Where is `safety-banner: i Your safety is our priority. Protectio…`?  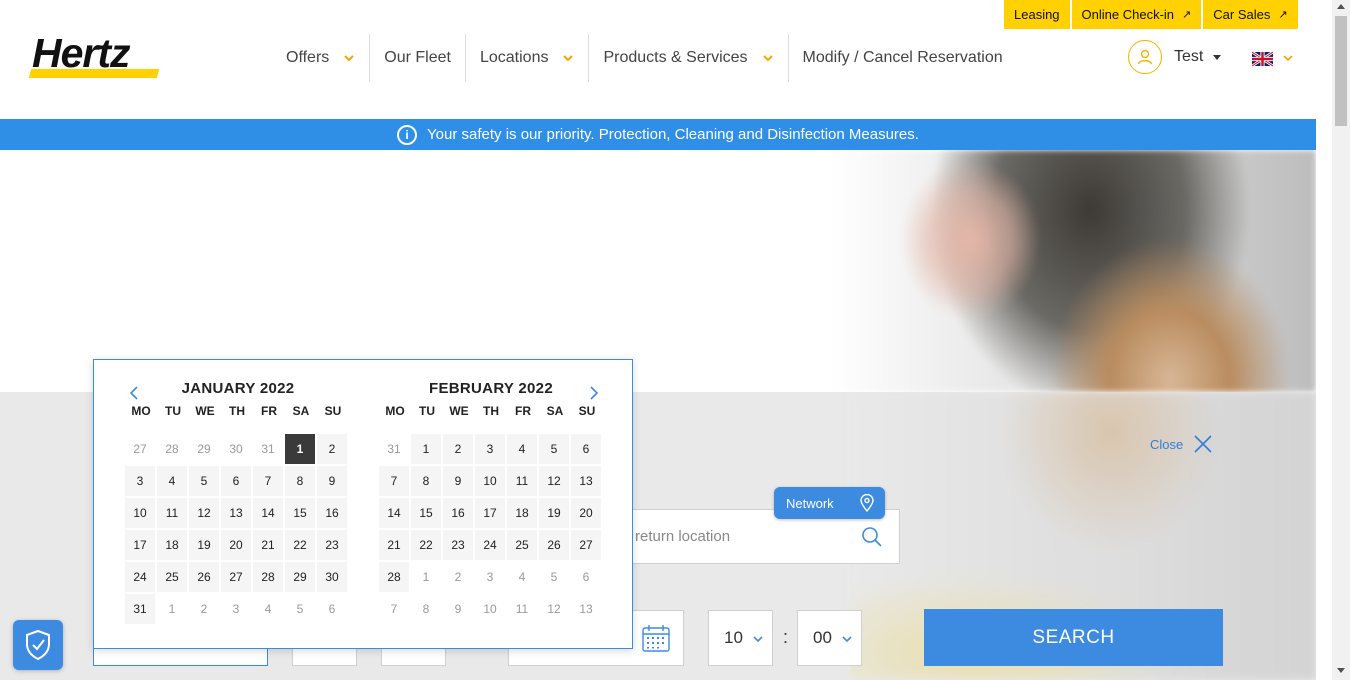
safety-banner: i Your safety is our priority. Protectio… is located at coordinates (658, 134).